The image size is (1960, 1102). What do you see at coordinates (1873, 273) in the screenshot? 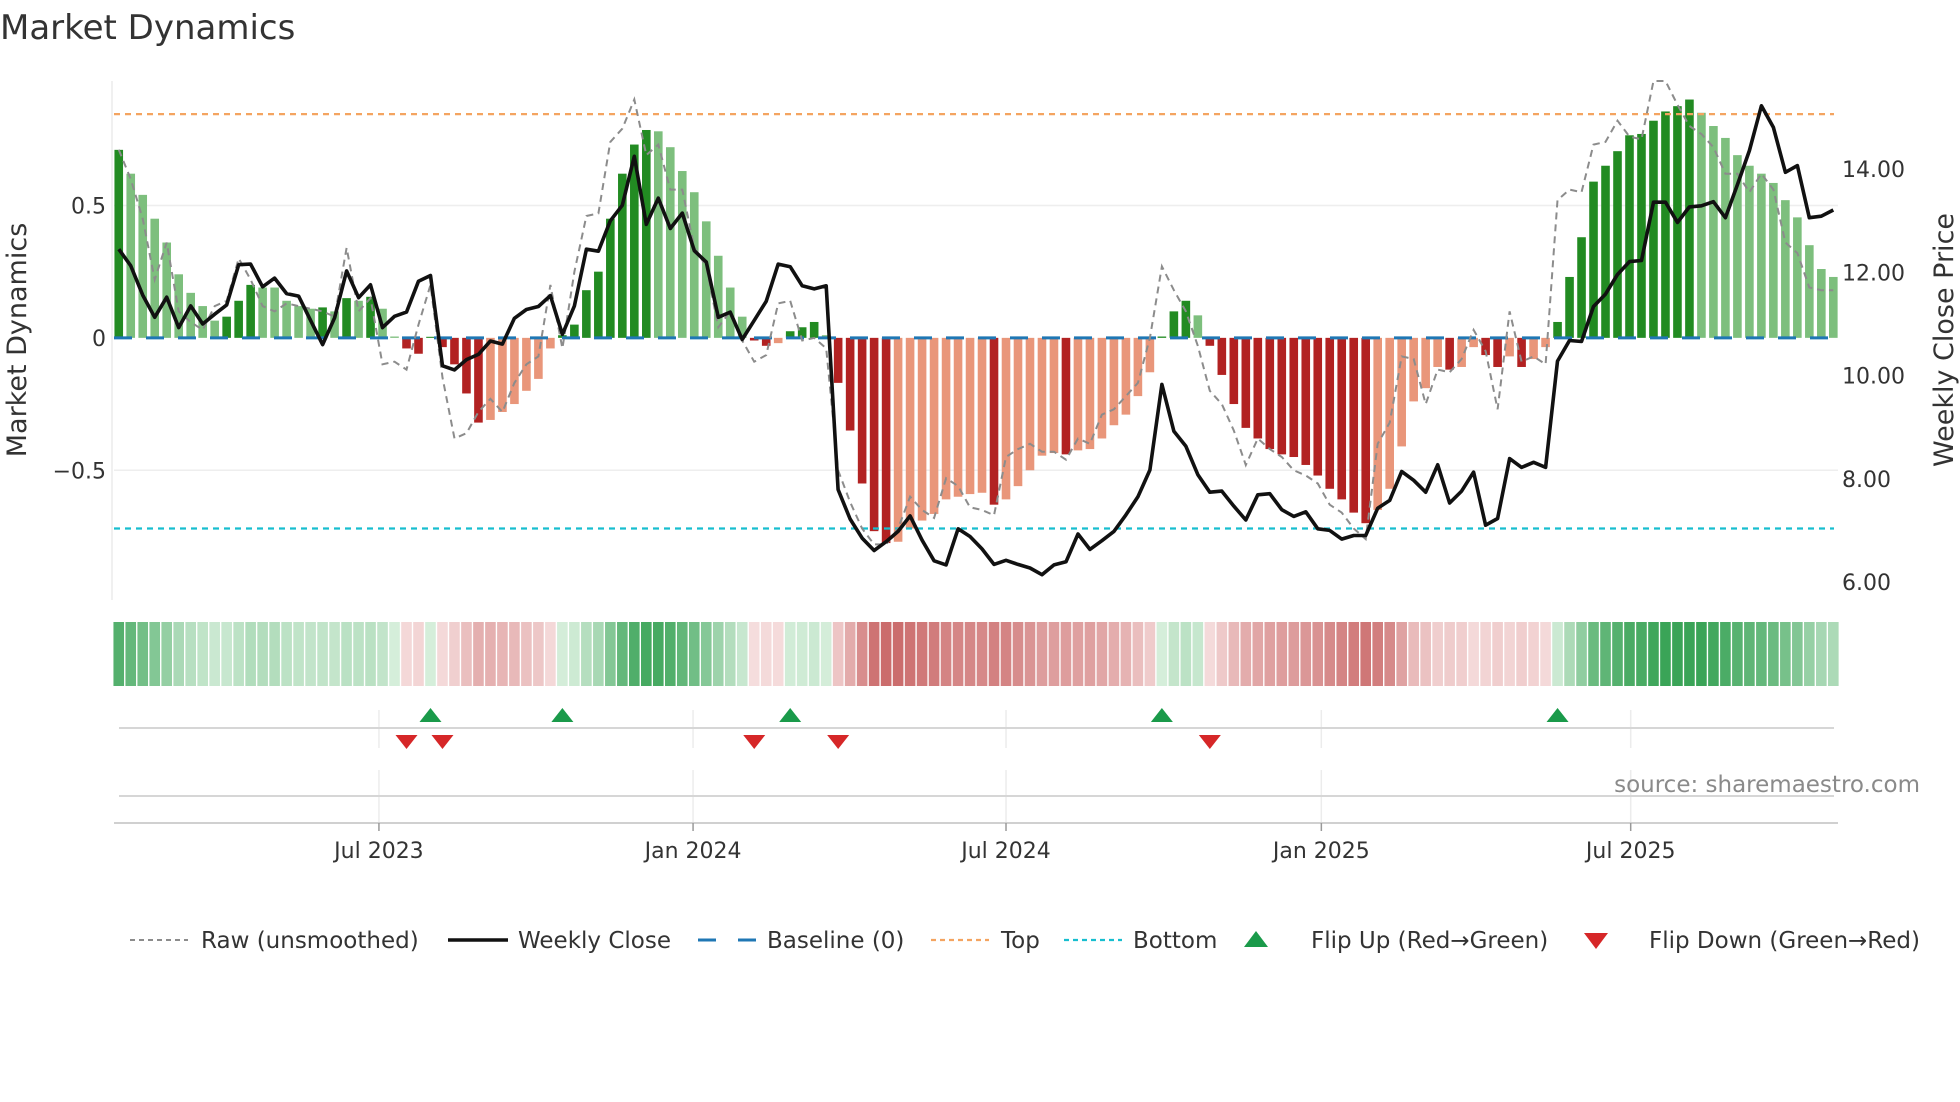
I see `y-right-tick-label: 12.00` at bounding box center [1873, 273].